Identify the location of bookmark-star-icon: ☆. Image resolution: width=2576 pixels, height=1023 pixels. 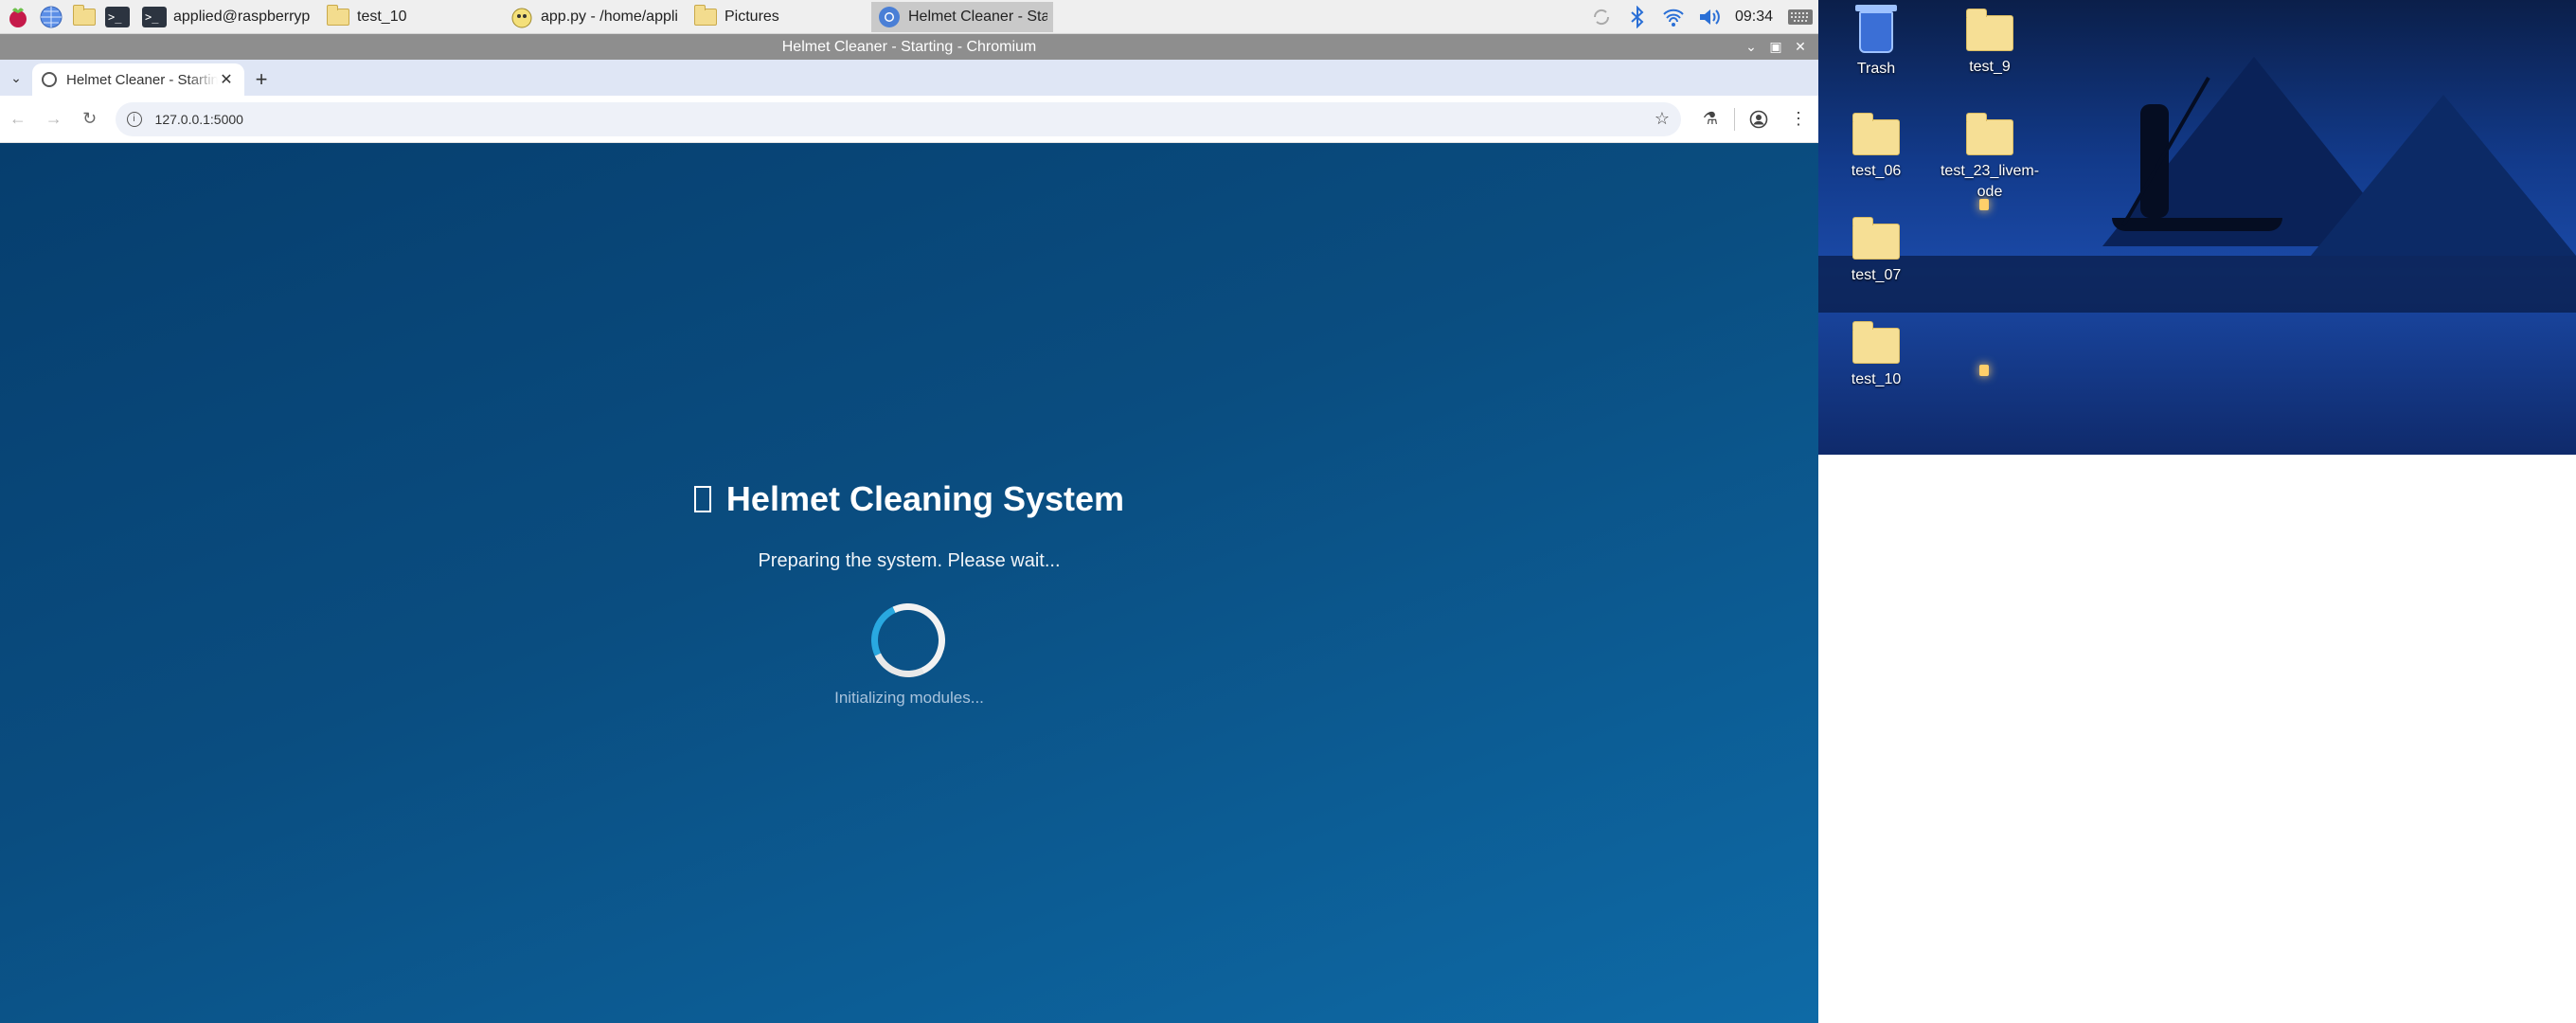
(1662, 119).